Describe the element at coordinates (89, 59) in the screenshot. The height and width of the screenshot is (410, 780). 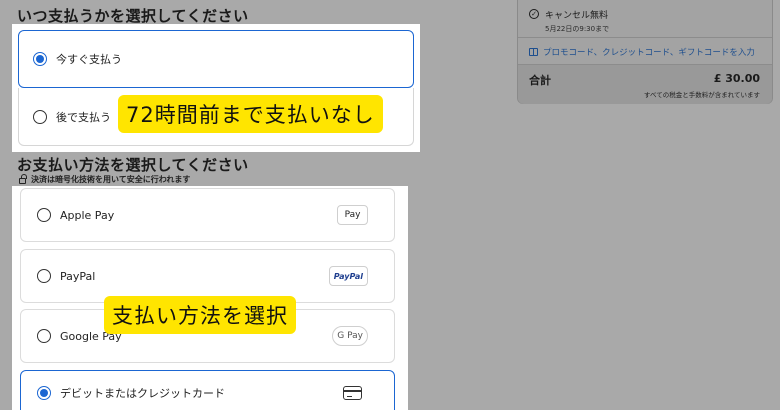
I see `pay-now-label: 今すぐ支払う` at that location.